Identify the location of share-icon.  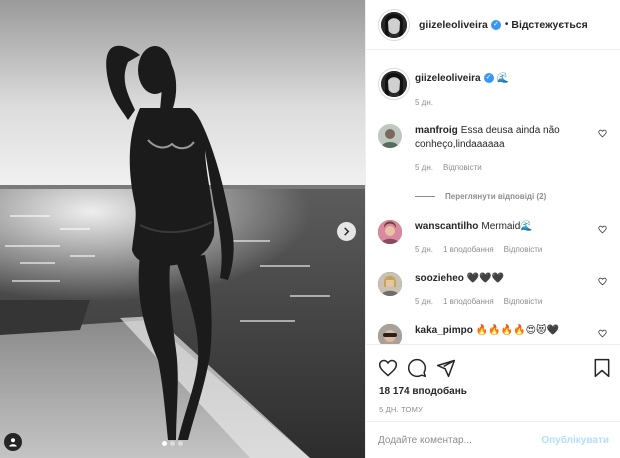
(446, 368).